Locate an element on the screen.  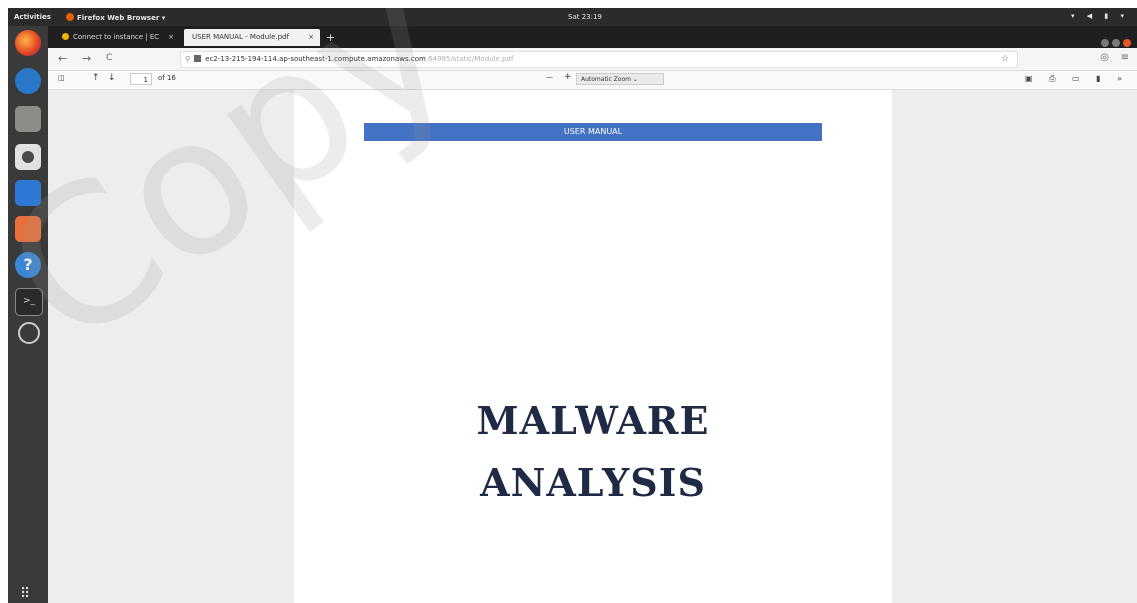
aws-favicon-icon is located at coordinates (65, 36).